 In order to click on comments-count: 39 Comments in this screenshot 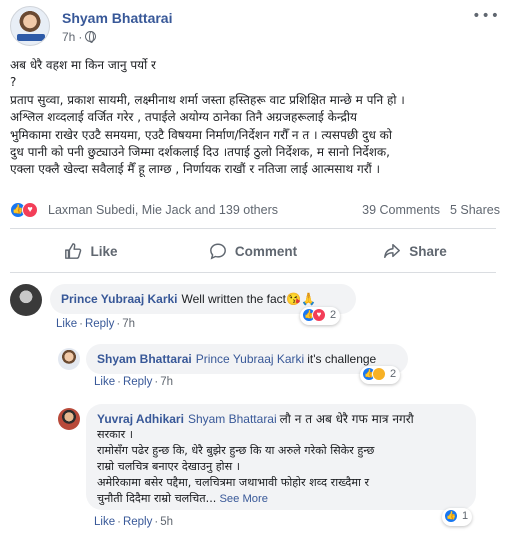, I will do `click(401, 210)`.